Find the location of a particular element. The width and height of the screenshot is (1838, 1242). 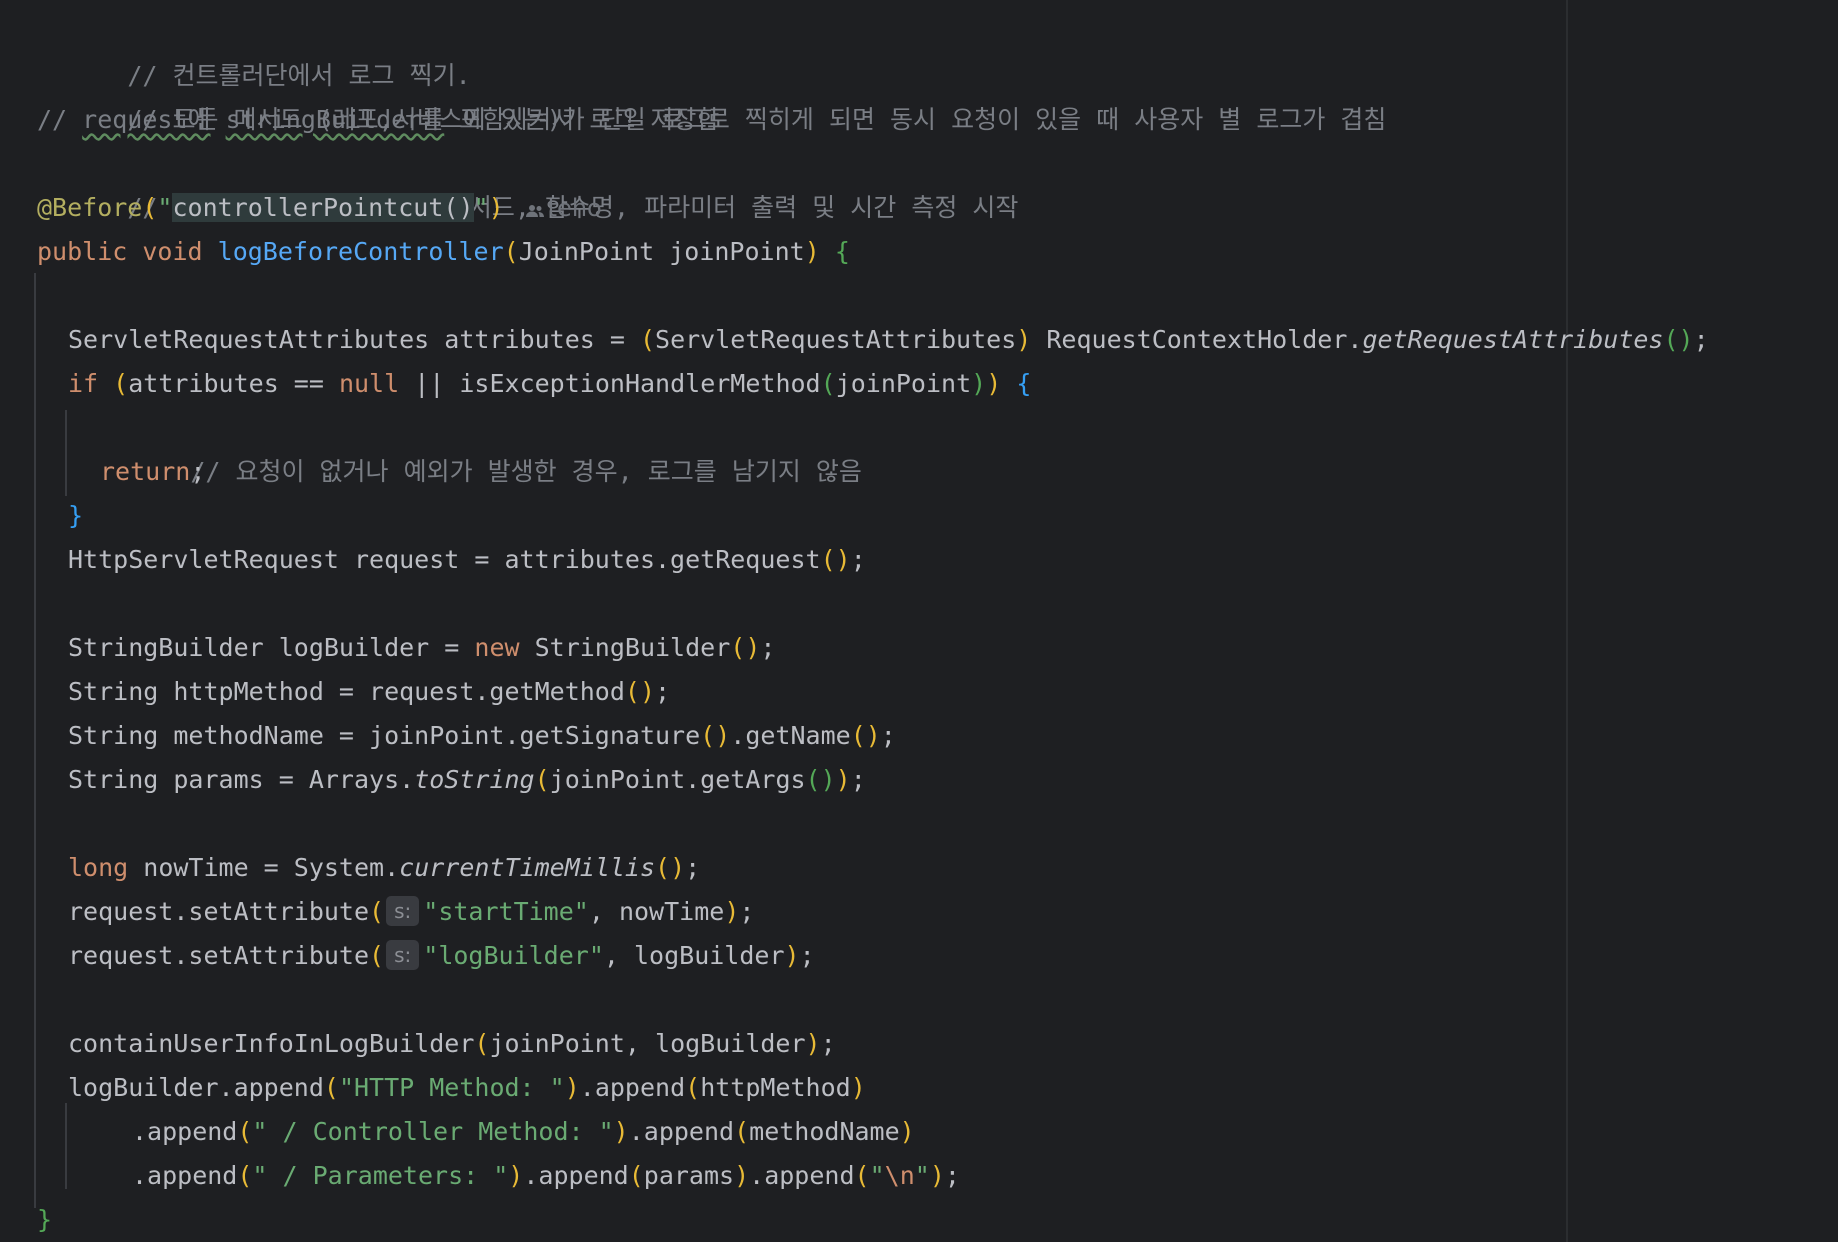

type-token: ServletRequestAttributes is located at coordinates (836, 339).